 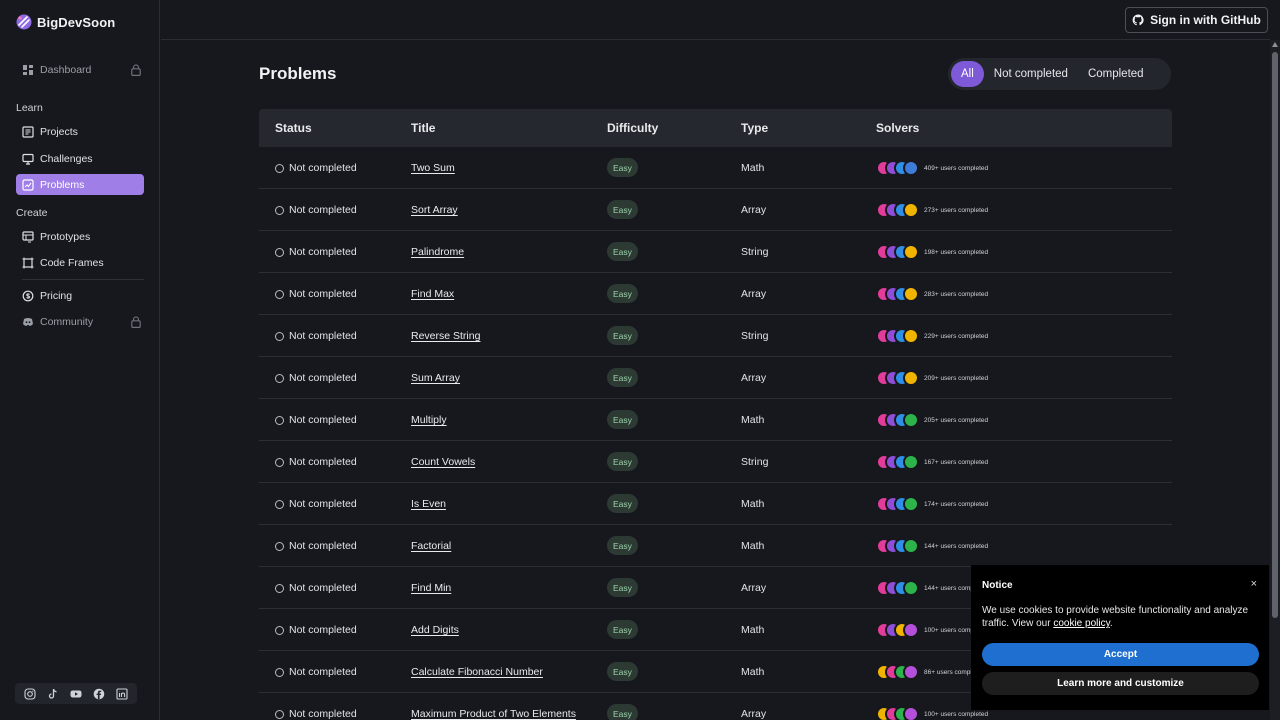 I want to click on filter-all: All, so click(x=967, y=74).